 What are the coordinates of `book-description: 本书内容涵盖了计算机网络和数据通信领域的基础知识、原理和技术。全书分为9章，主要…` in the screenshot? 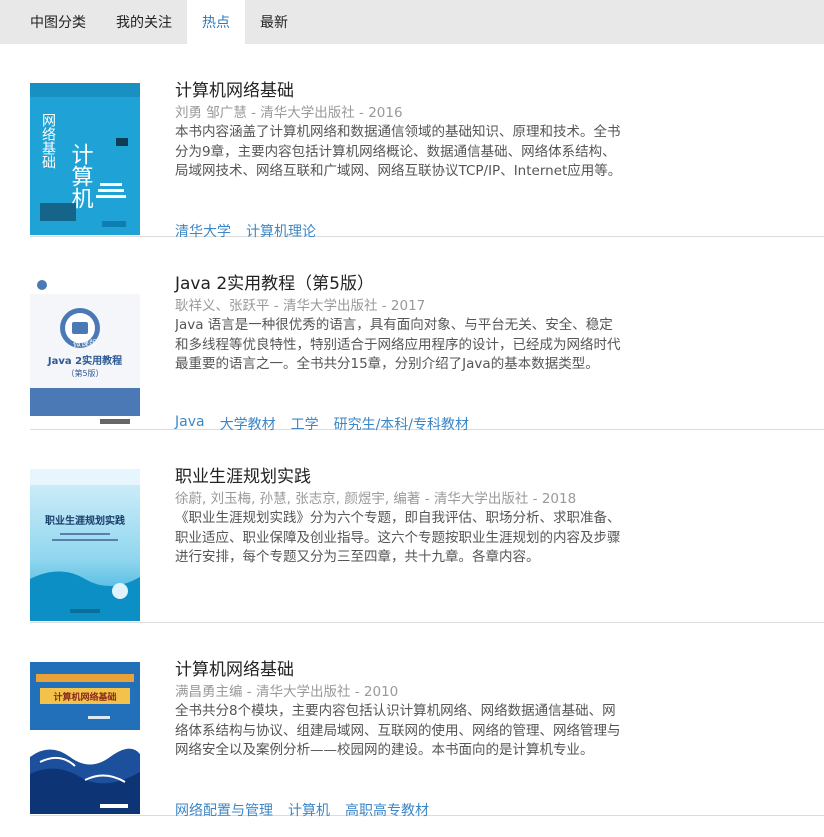 It's located at (398, 151).